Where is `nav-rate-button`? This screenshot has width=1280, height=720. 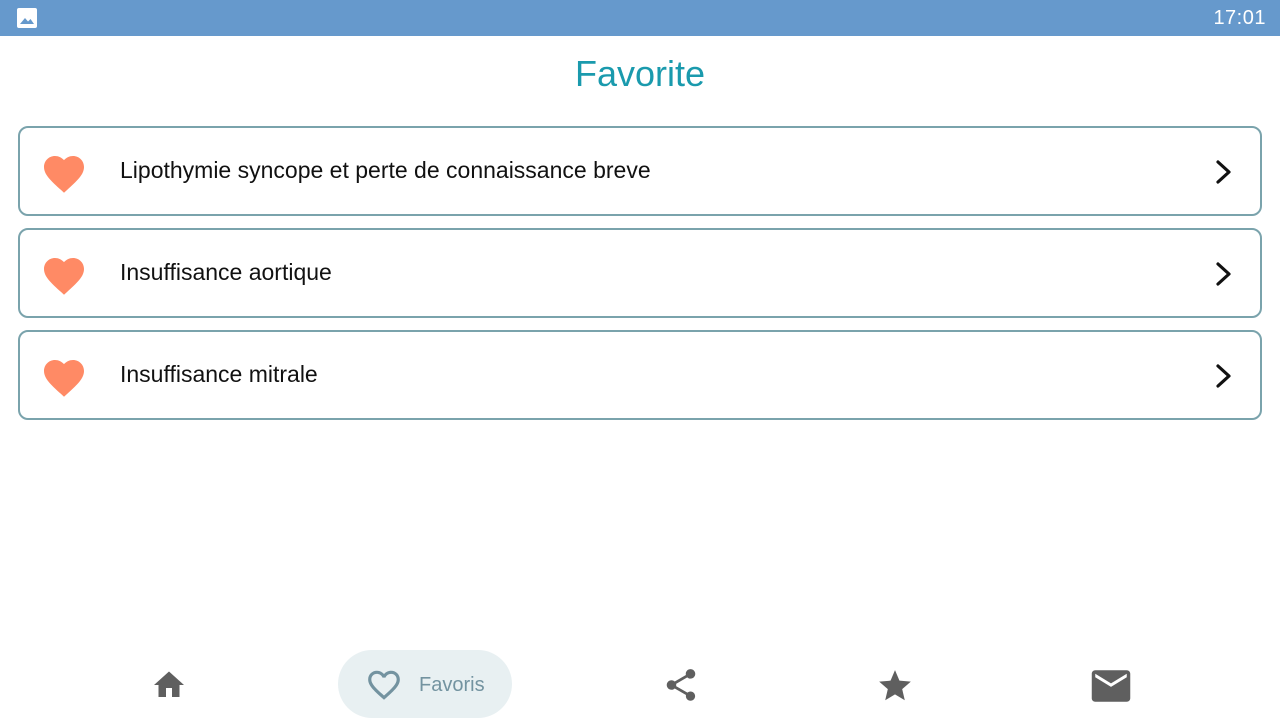 nav-rate-button is located at coordinates (895, 685).